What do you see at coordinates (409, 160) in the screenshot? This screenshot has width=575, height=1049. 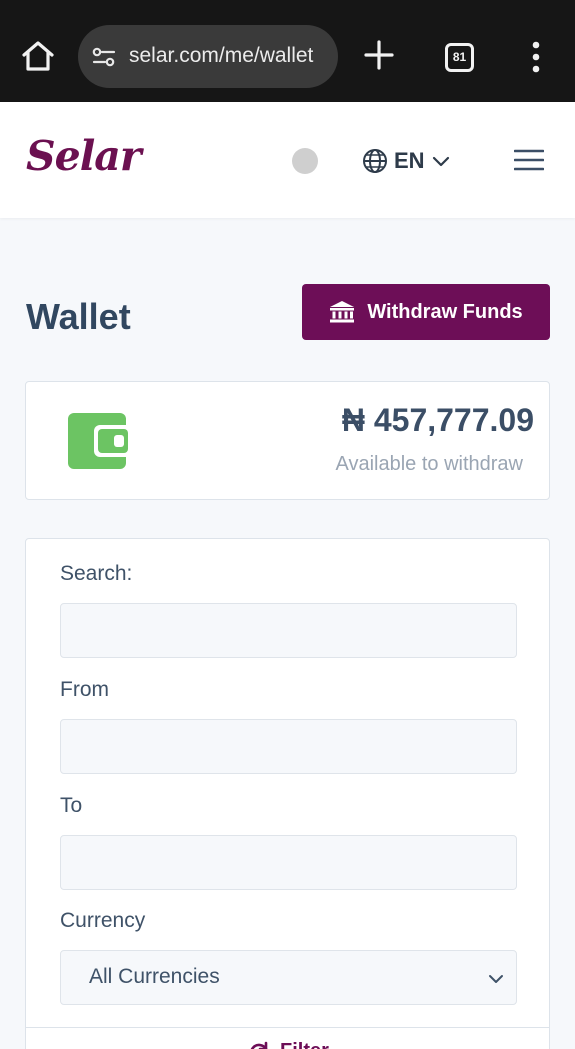 I see `language-label: EN` at bounding box center [409, 160].